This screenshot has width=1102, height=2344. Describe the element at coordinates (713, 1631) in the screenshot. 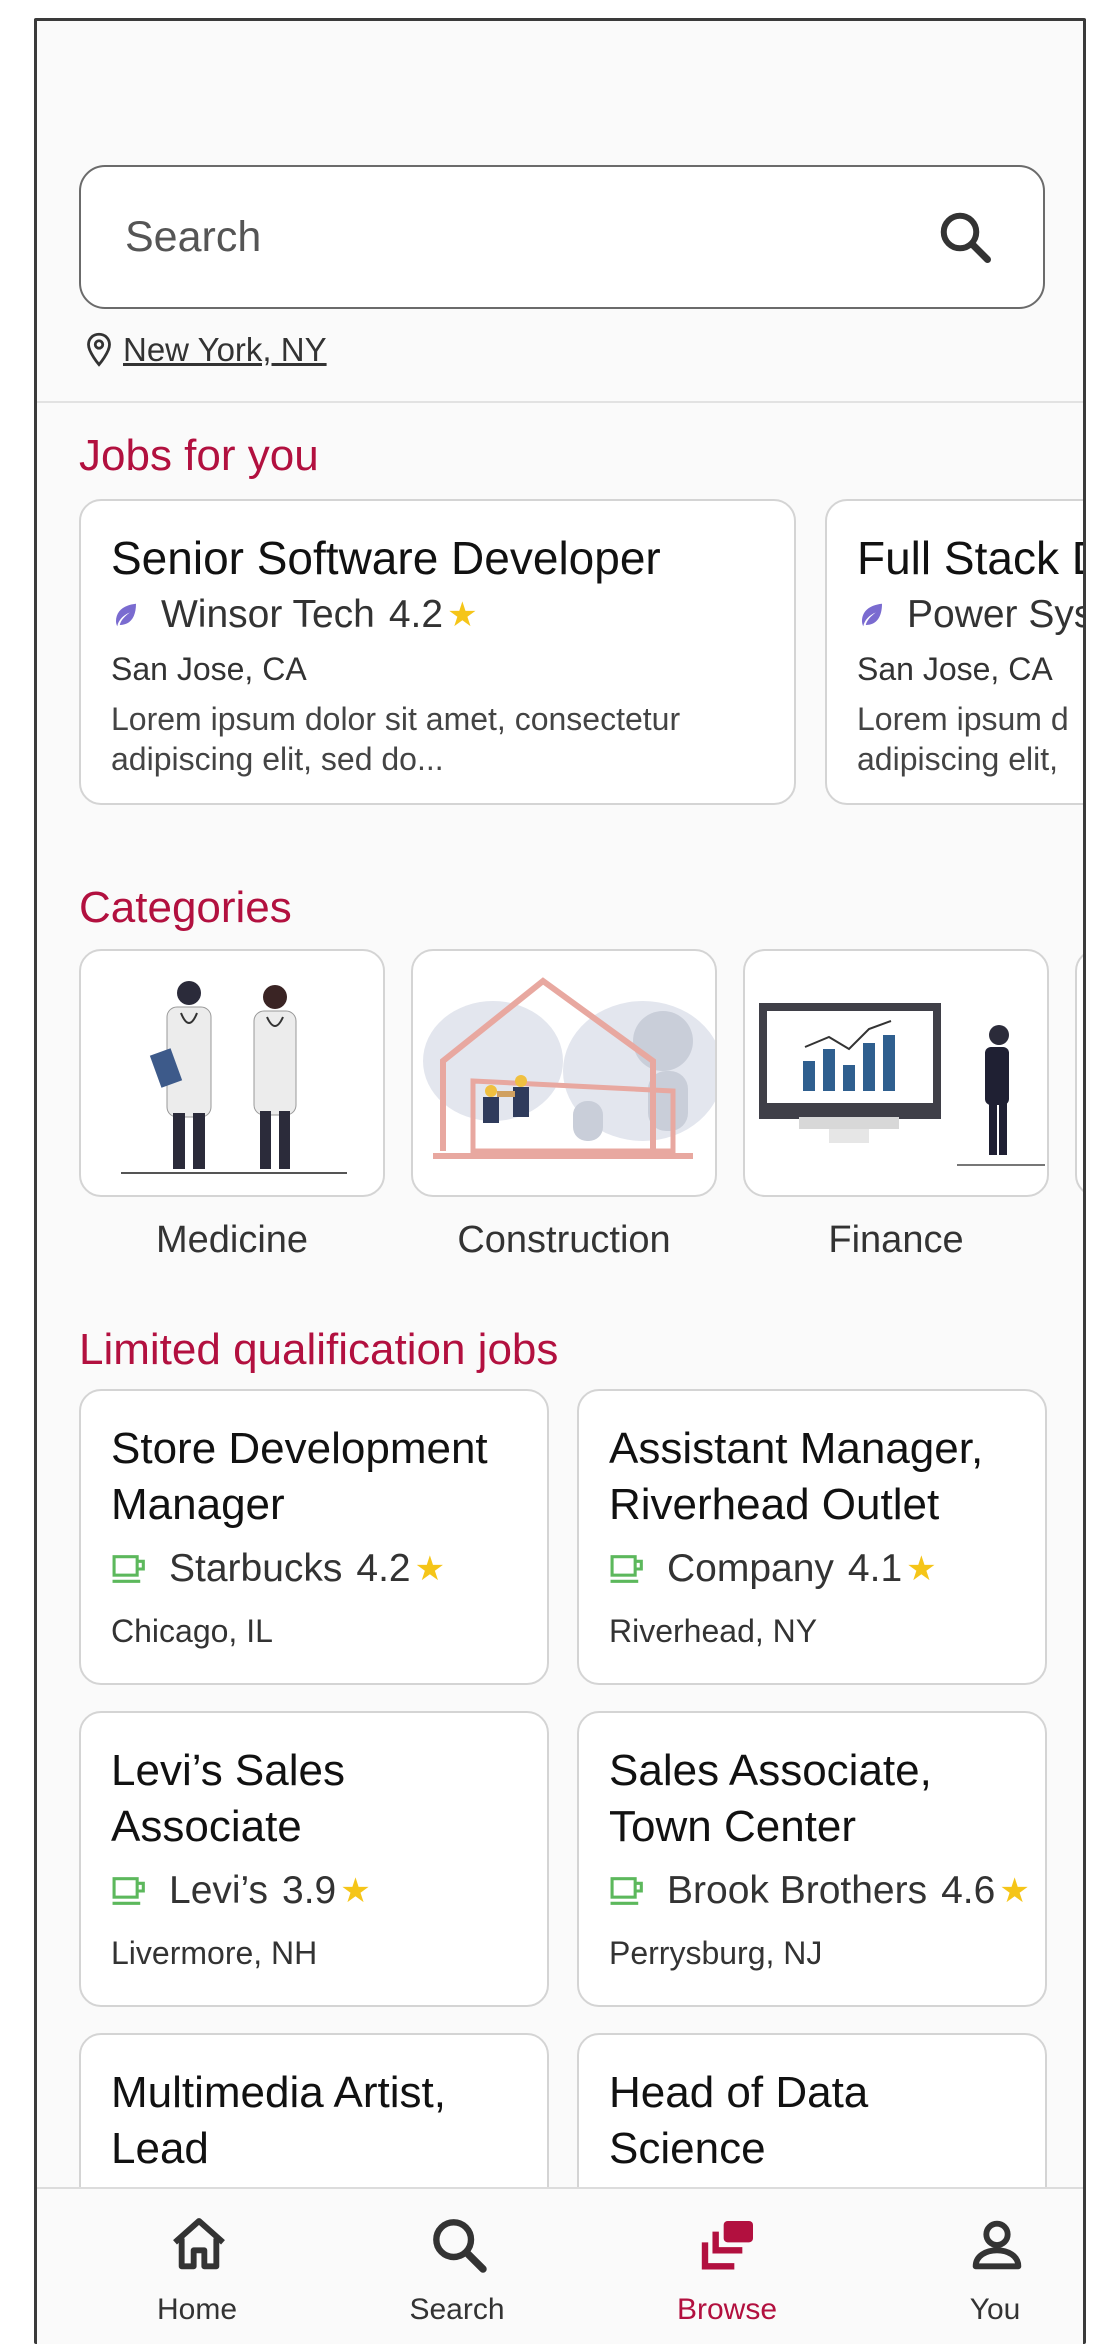

I see `job-location: Riverhead, NY` at that location.